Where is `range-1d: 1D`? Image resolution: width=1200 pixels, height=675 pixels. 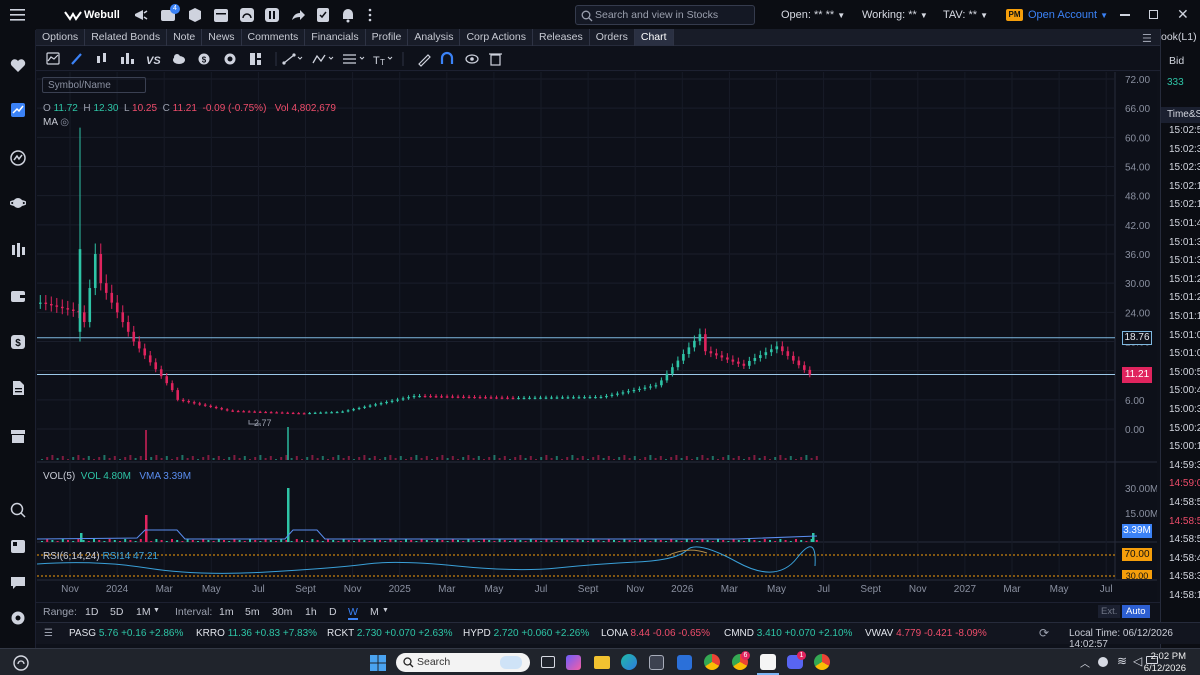 range-1d: 1D is located at coordinates (91, 612).